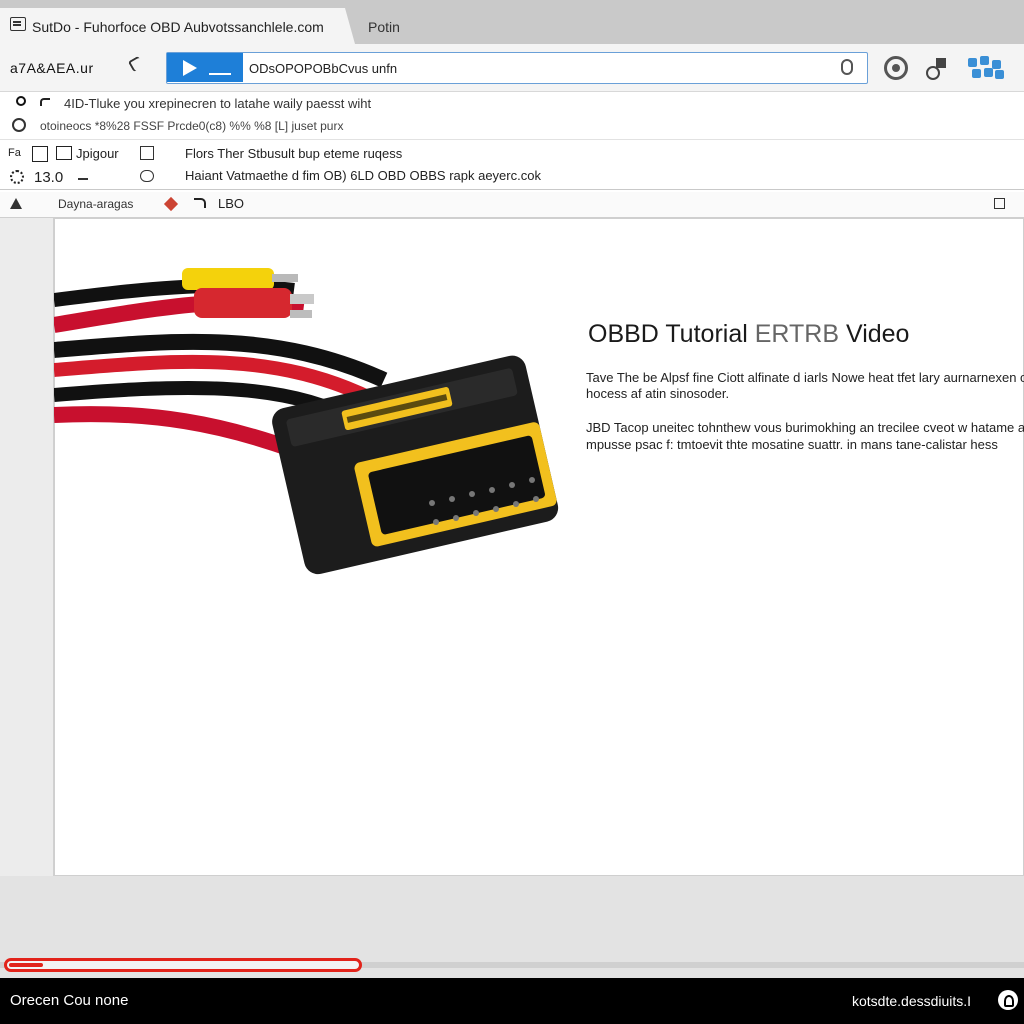 This screenshot has height=1024, width=1024. What do you see at coordinates (986, 68) in the screenshot?
I see `extensions-icon` at bounding box center [986, 68].